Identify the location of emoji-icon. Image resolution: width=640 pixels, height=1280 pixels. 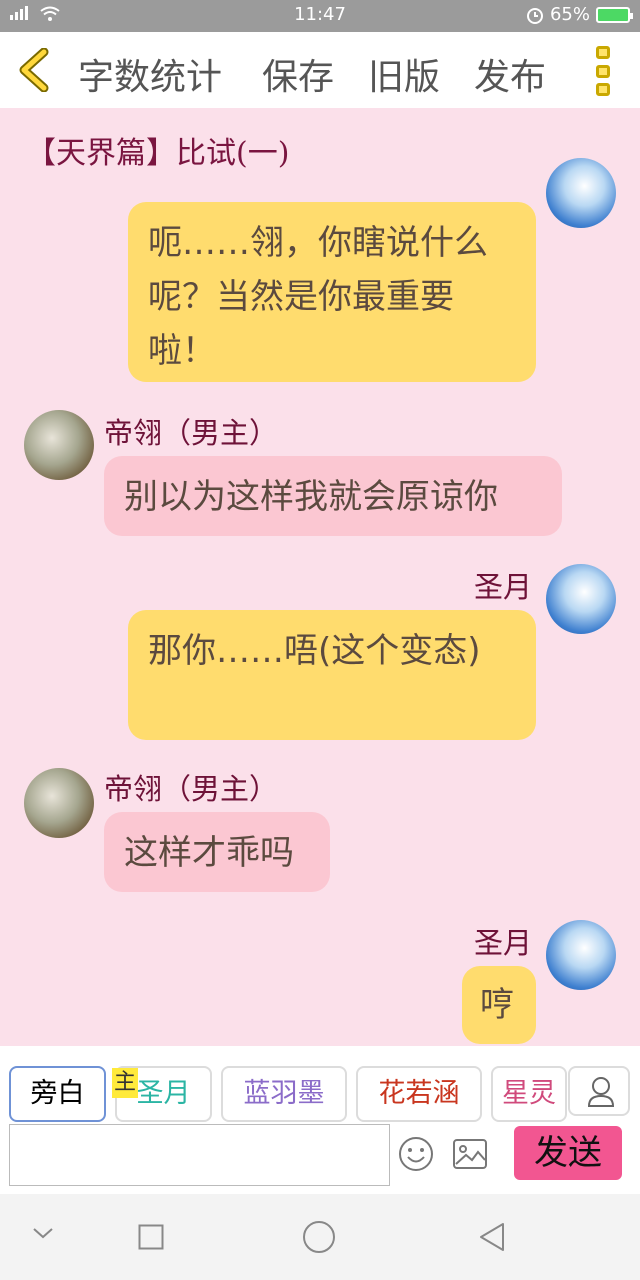
(416, 1154).